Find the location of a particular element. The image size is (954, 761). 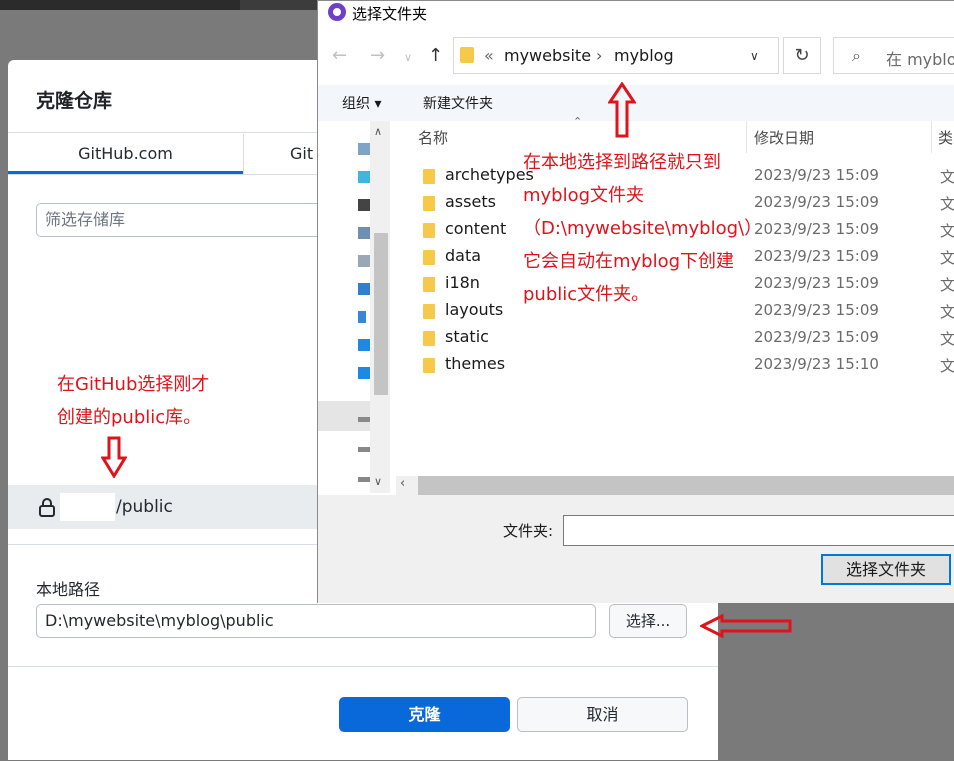

annotation-line: 在本地选择到路径就只到 is located at coordinates (622, 162).